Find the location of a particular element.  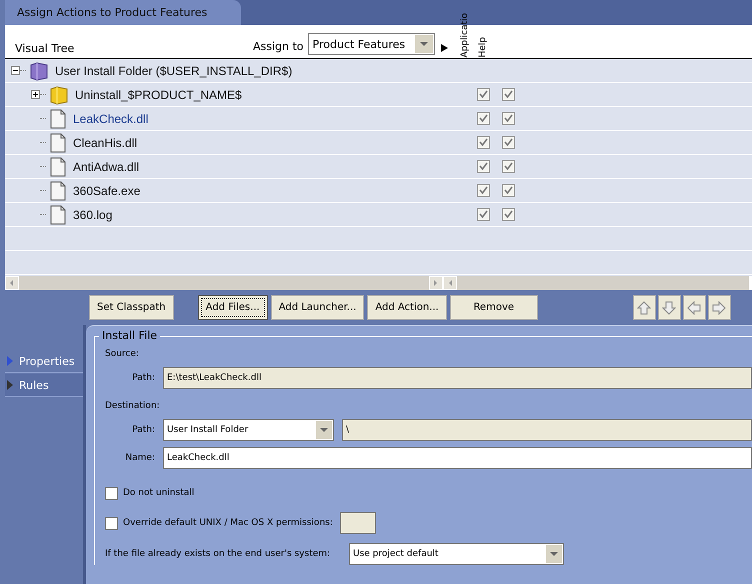

arrow-right-icon is located at coordinates (719, 307).